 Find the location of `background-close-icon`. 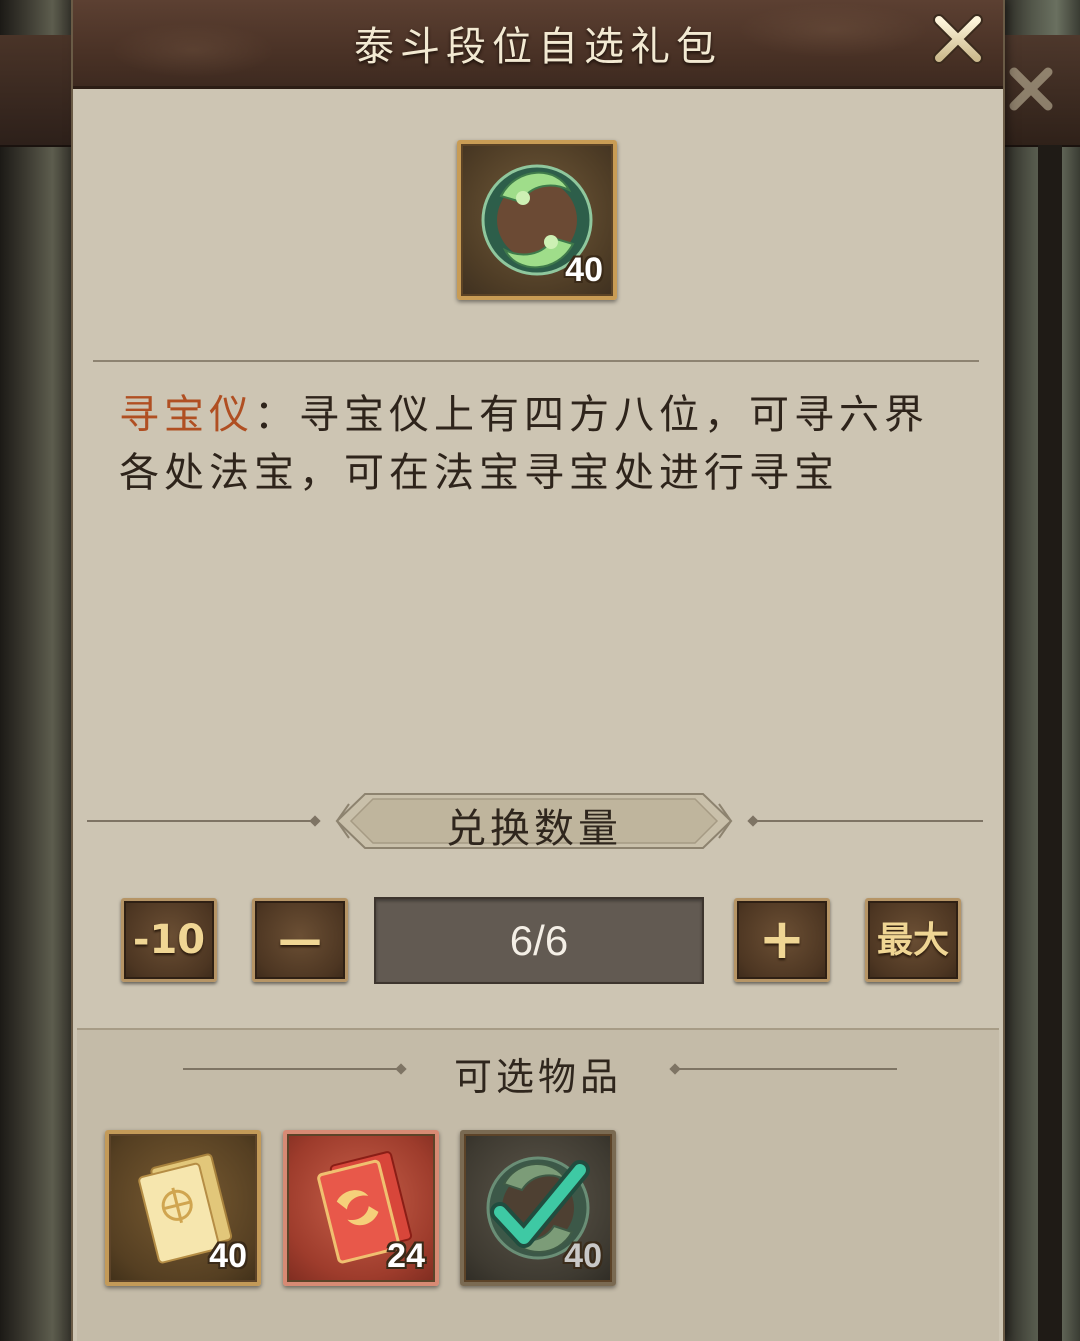

background-close-icon is located at coordinates (1031, 89).